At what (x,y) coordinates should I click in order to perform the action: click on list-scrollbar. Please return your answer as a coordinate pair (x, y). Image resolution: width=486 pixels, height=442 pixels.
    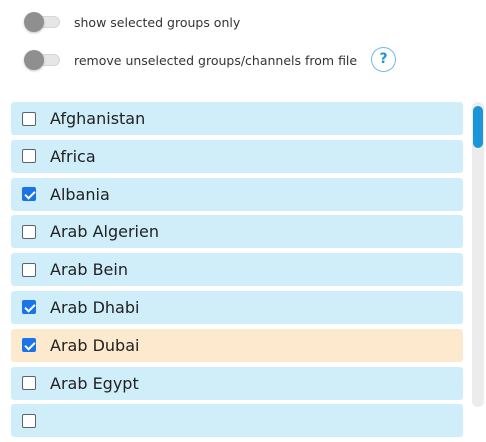
    Looking at the image, I should click on (478, 254).